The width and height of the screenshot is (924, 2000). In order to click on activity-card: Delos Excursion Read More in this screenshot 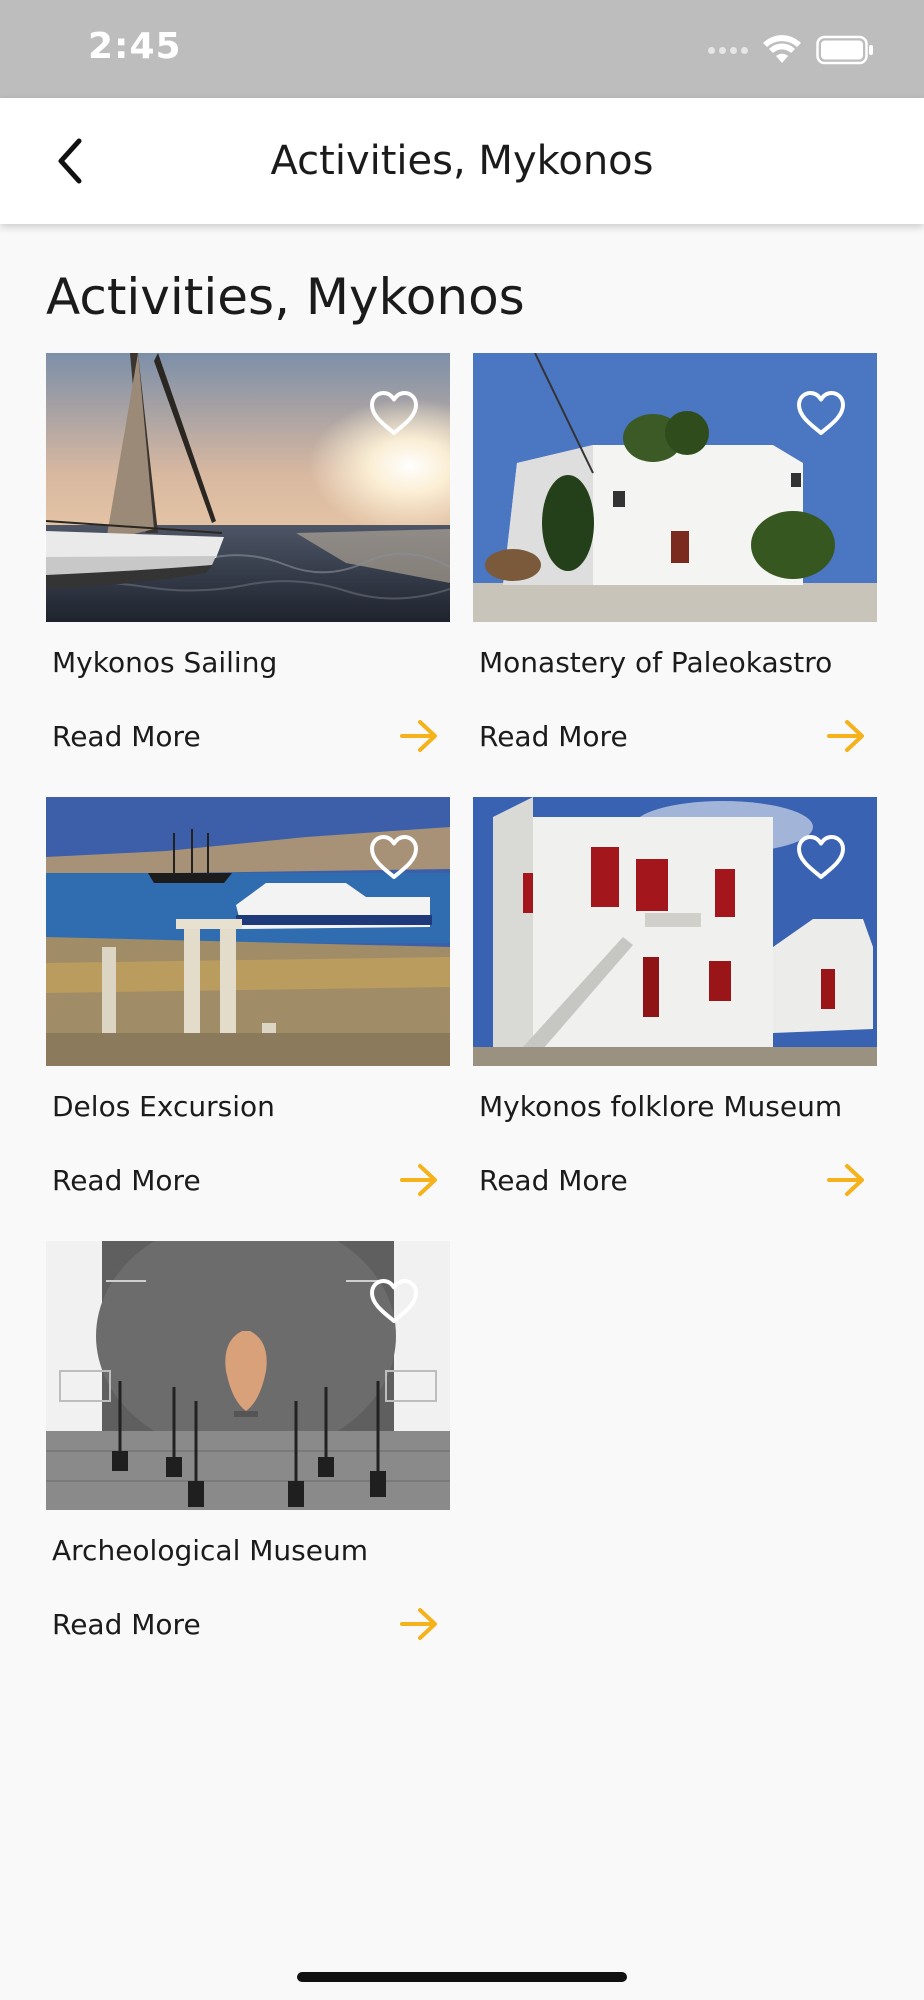, I will do `click(248, 999)`.